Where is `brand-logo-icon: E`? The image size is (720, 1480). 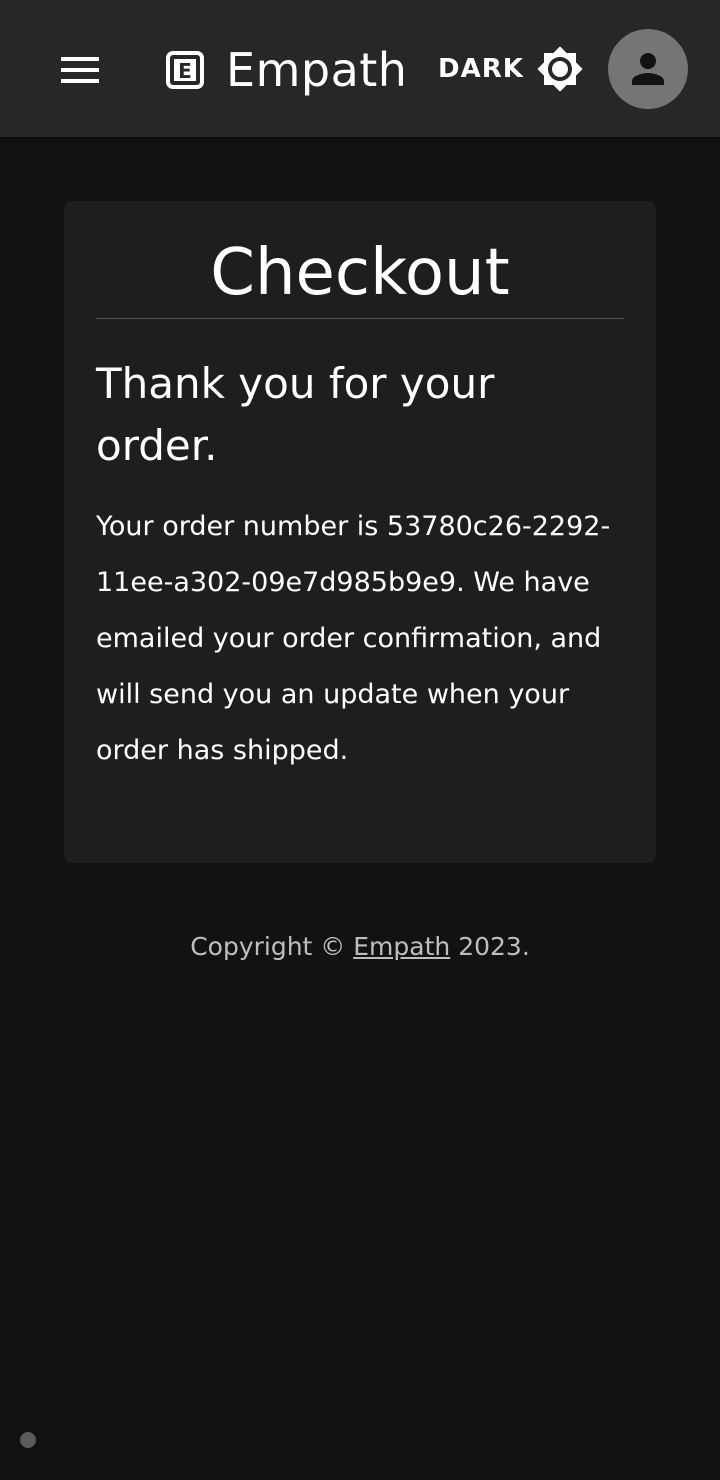
brand-logo-icon: E is located at coordinates (185, 70).